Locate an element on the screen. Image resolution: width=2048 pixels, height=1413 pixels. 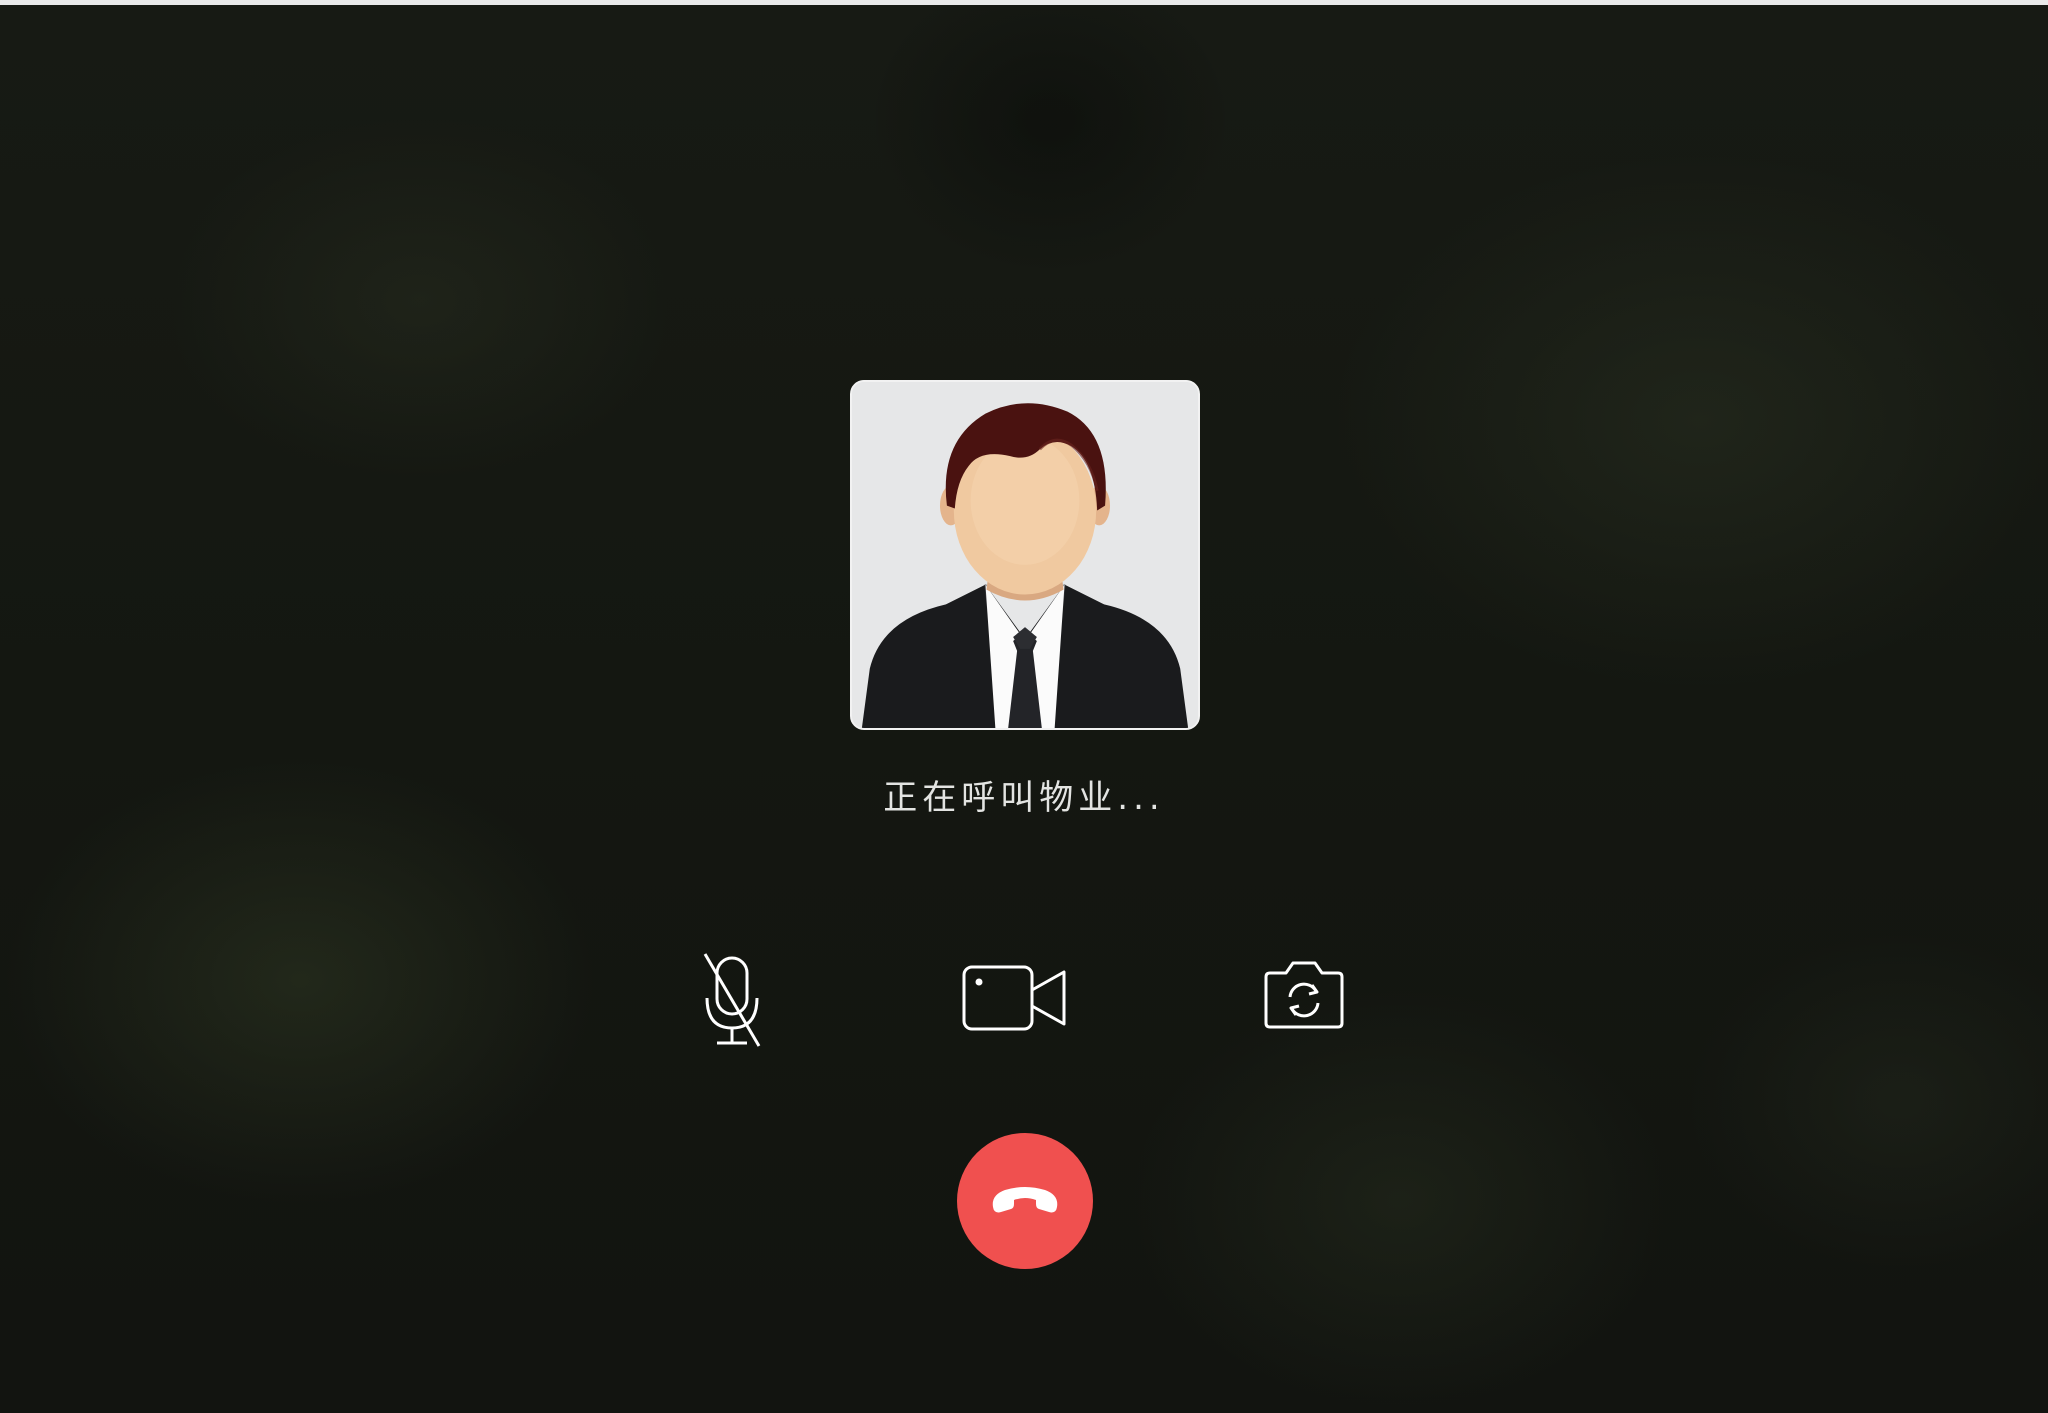
microphone-muted-icon is located at coordinates (732, 1000).